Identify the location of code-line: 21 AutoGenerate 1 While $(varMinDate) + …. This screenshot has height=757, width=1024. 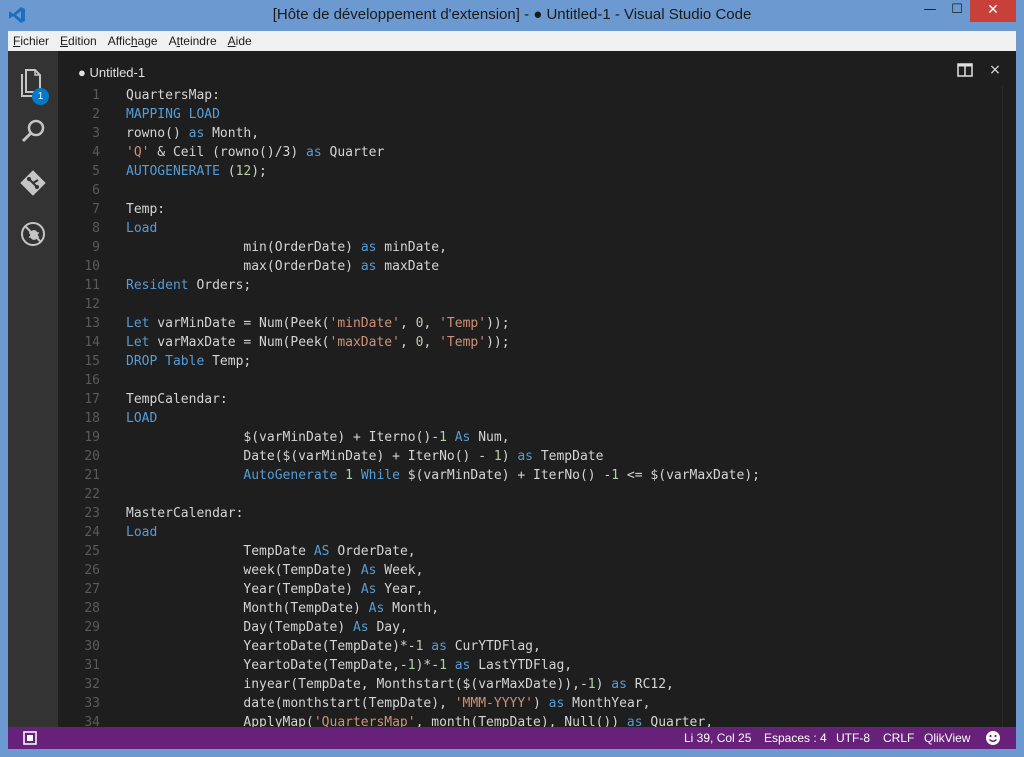
(537, 475).